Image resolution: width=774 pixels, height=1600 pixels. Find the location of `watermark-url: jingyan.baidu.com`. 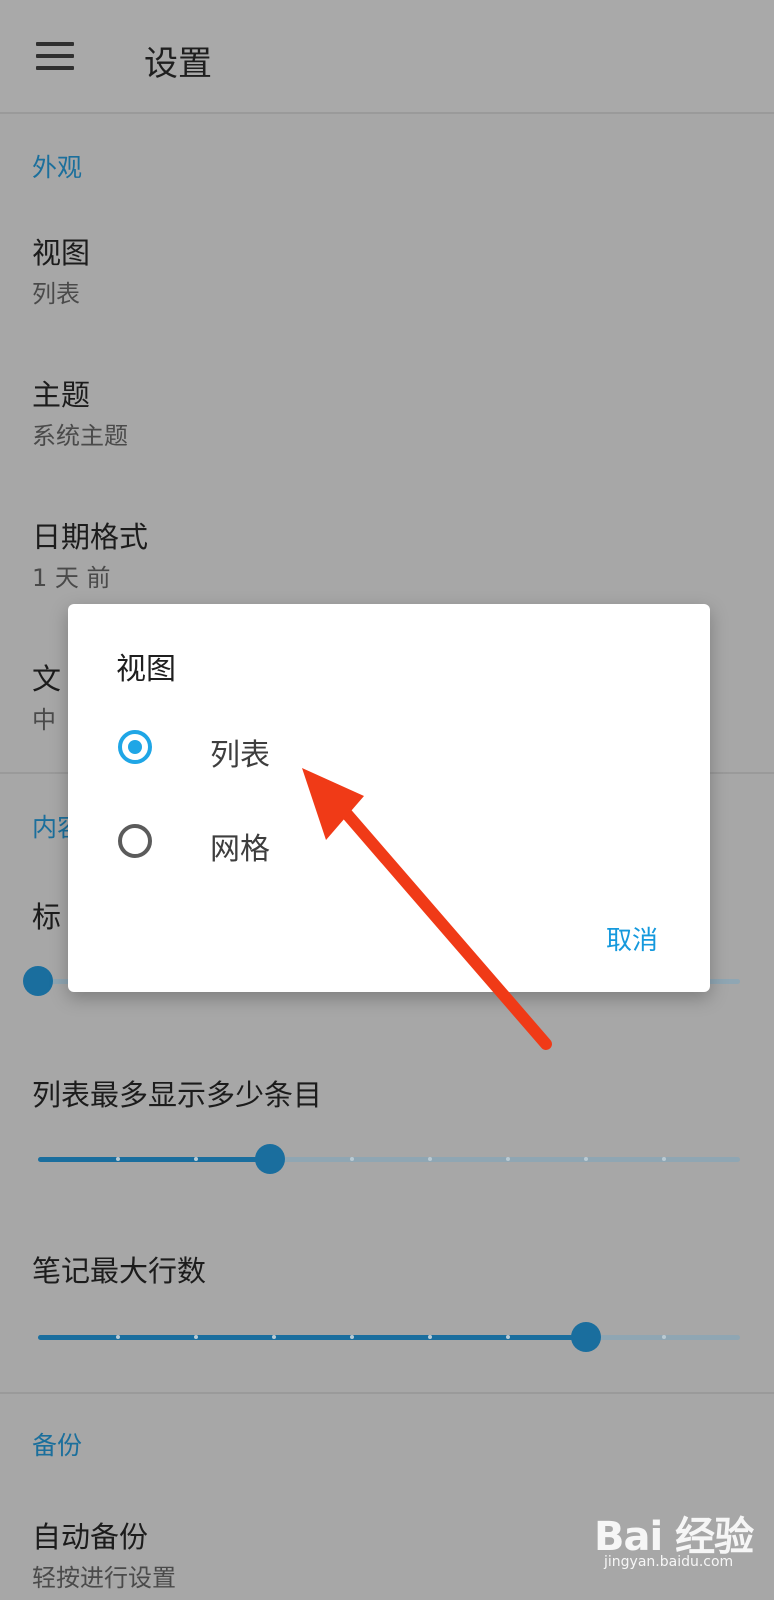

watermark-url: jingyan.baidu.com is located at coordinates (669, 1562).